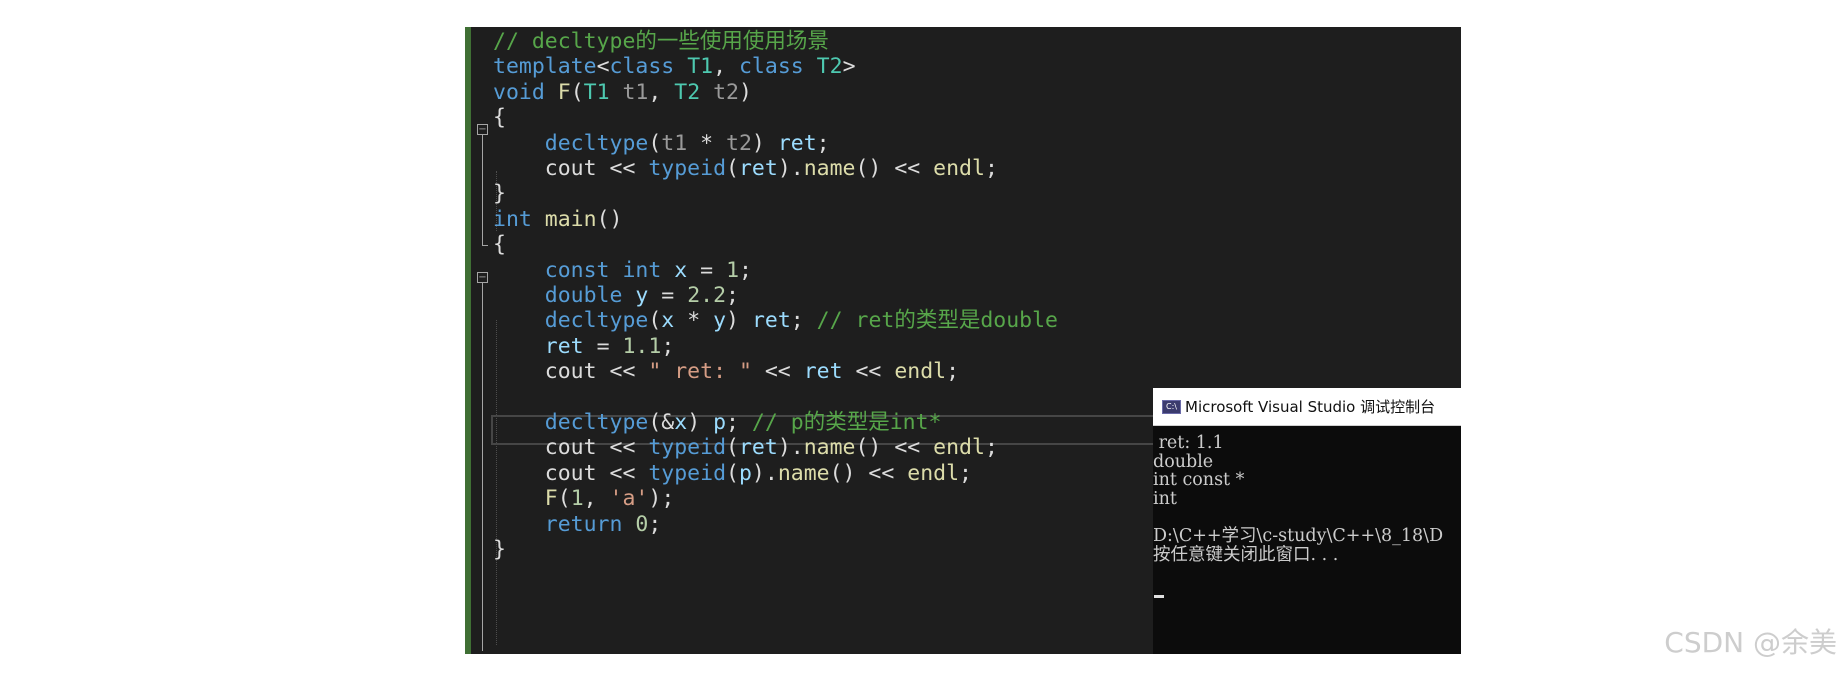 Image resolution: width=1843 pixels, height=675 pixels. What do you see at coordinates (545, 67) in the screenshot?
I see `code-token: template` at bounding box center [545, 67].